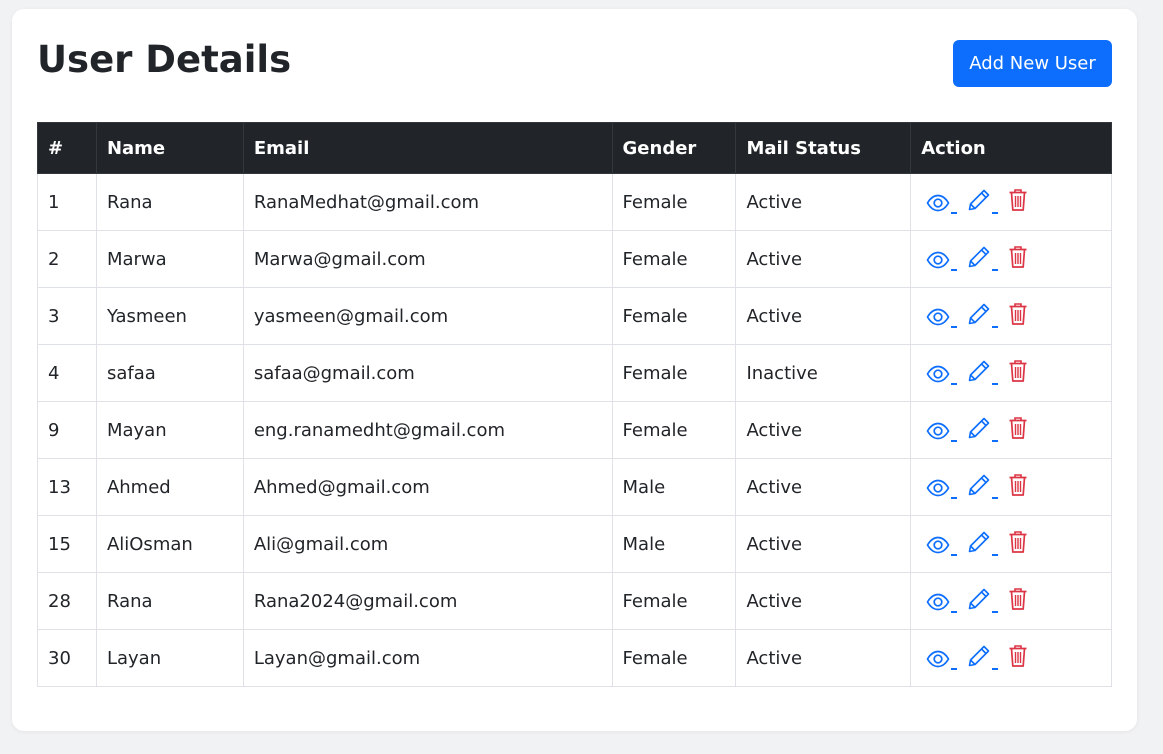 The width and height of the screenshot is (1163, 754). Describe the element at coordinates (169, 658) in the screenshot. I see `cell-name: Layan` at that location.